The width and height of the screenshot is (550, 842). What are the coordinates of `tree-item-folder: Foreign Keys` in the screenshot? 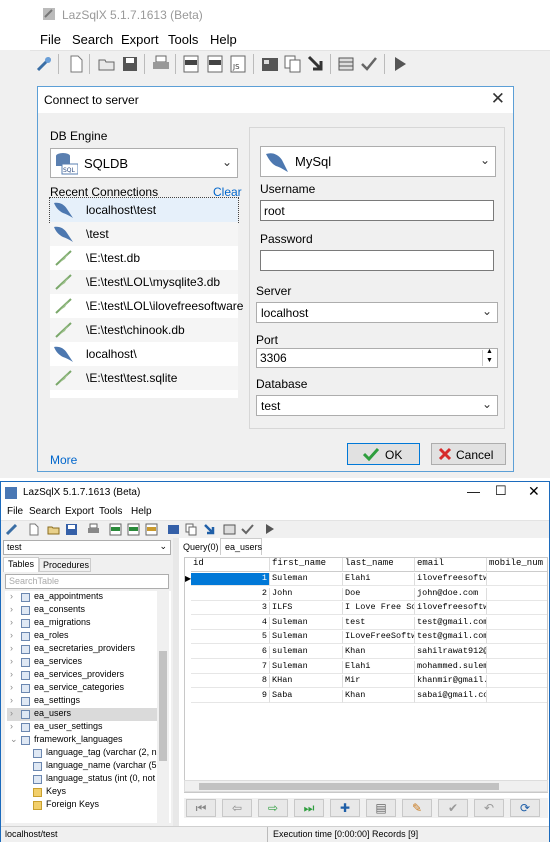 It's located at (83, 805).